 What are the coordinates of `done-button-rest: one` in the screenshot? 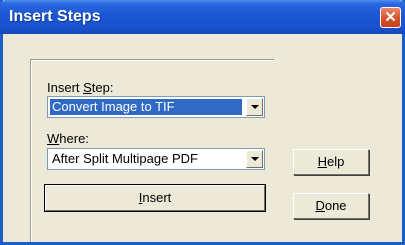 It's located at (335, 205).